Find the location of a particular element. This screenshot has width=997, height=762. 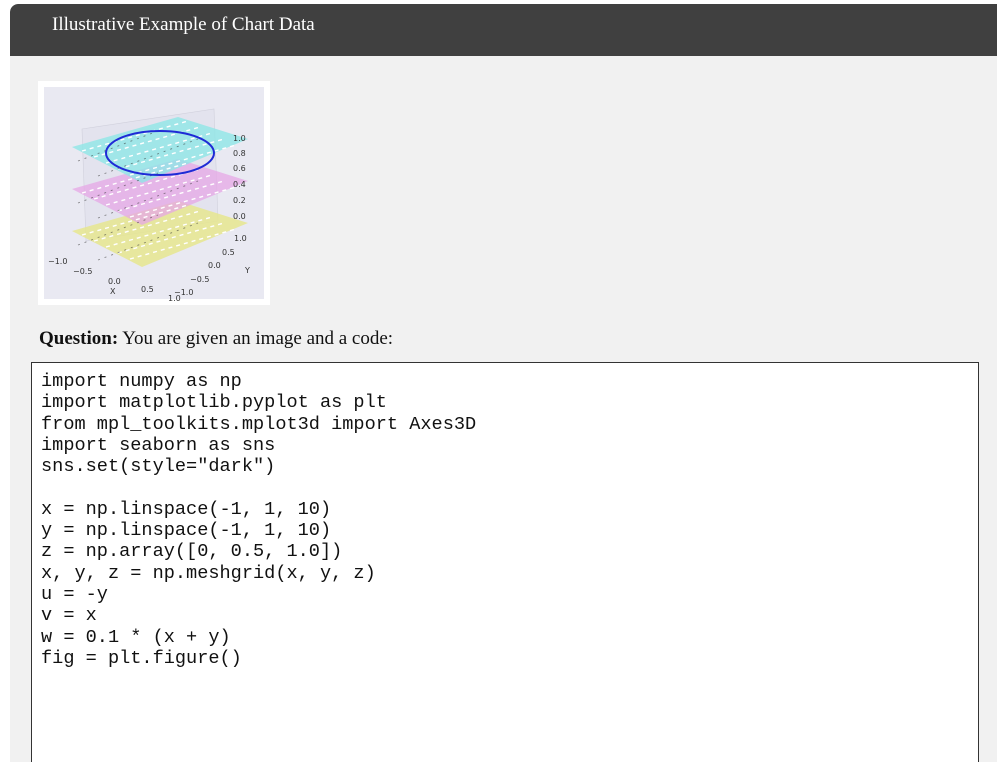

card-title: Illustrative Example of Chart Data is located at coordinates (183, 24).